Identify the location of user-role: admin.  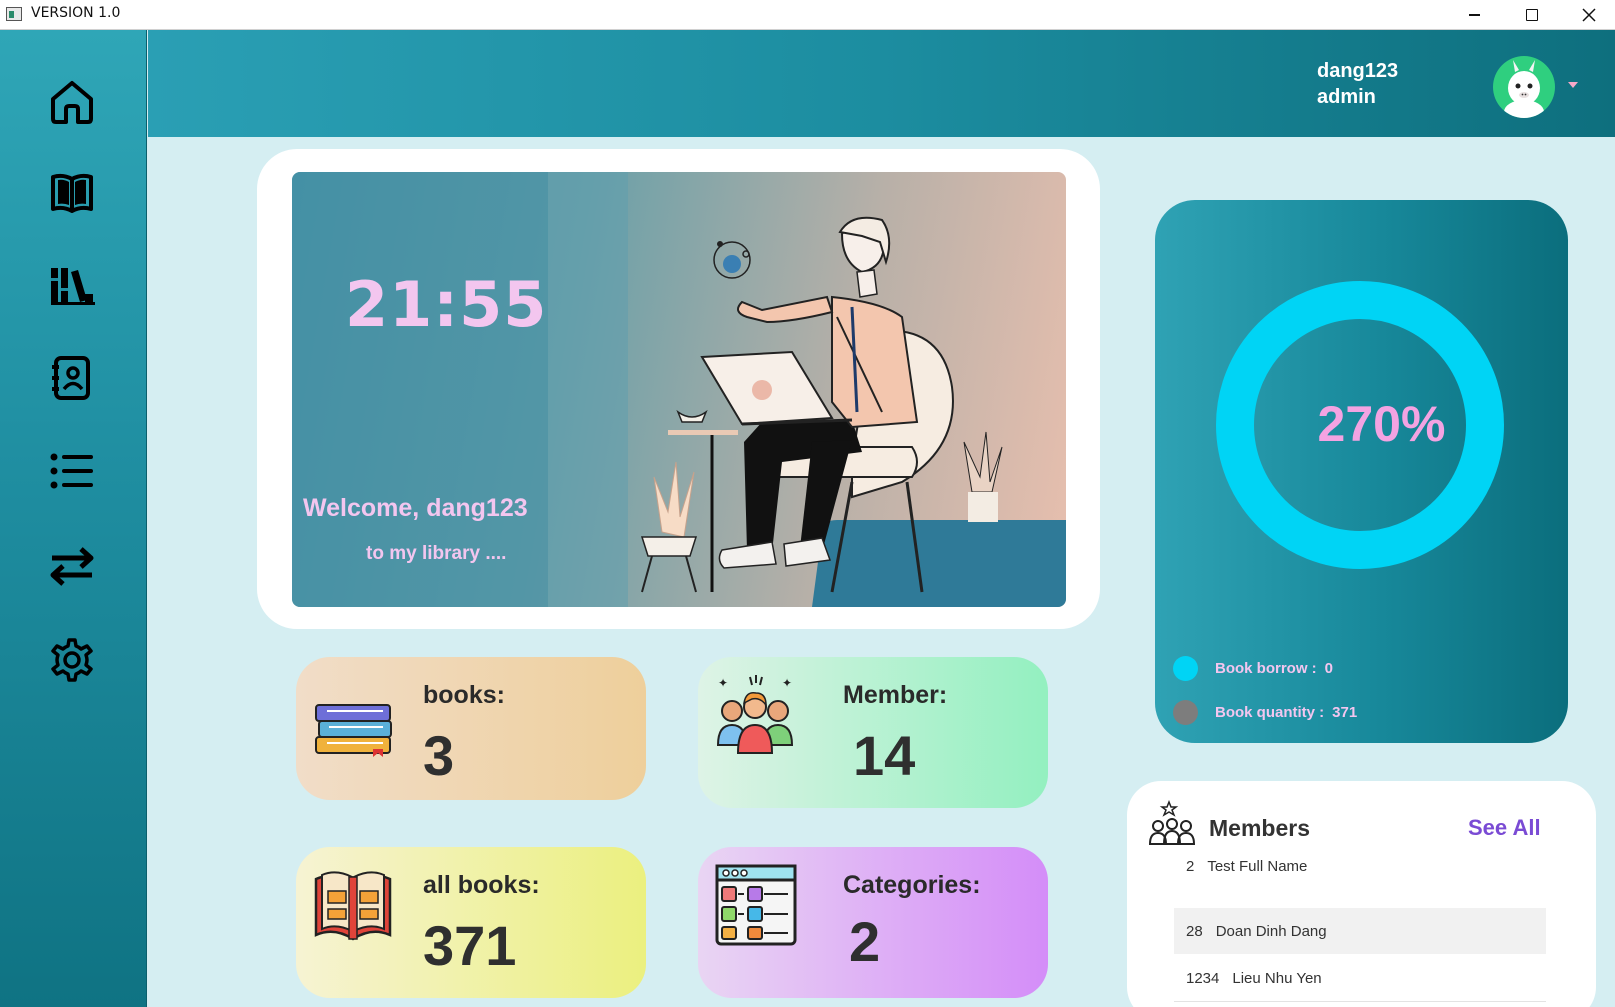
(1346, 97).